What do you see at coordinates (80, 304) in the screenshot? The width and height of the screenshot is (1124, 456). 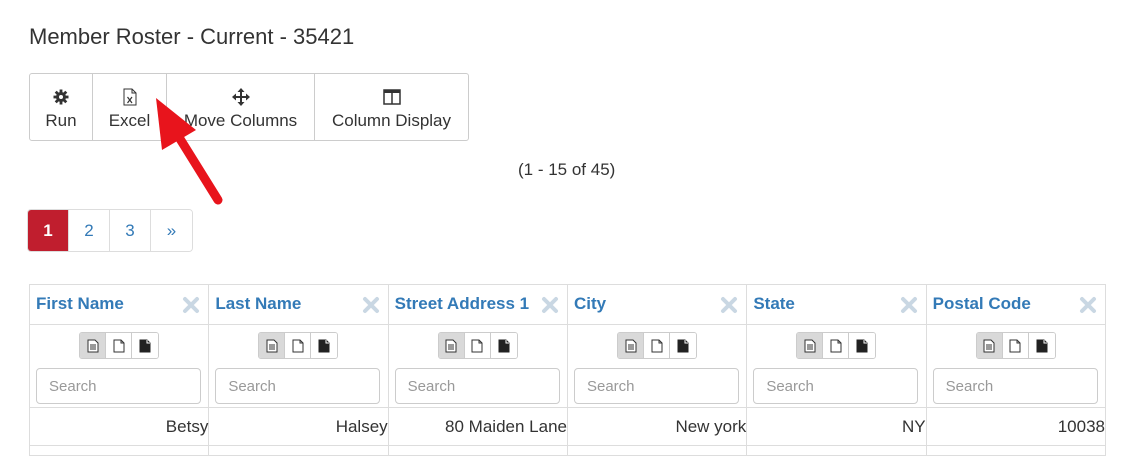 I see `column-header-label: First Name` at bounding box center [80, 304].